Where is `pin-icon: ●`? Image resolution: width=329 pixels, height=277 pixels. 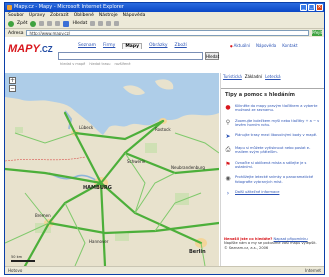
pin-icon: ● is located at coordinates (228, 107).